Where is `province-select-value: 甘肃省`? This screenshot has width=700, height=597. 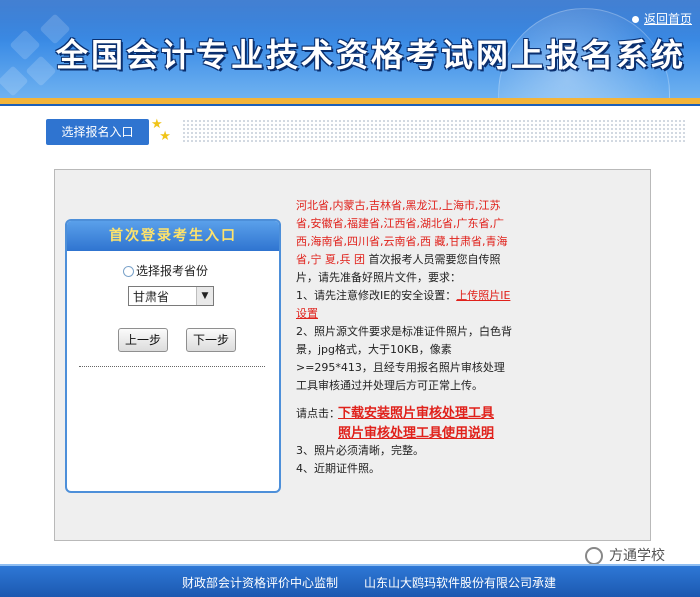 province-select-value: 甘肃省 is located at coordinates (151, 297).